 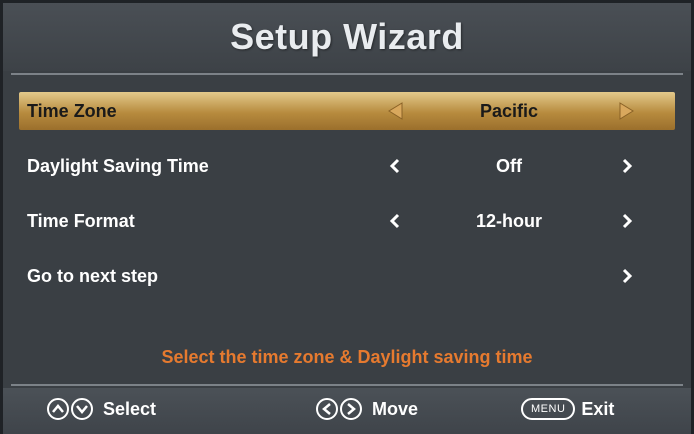 I want to click on menu-key-icon: MENU, so click(x=548, y=409).